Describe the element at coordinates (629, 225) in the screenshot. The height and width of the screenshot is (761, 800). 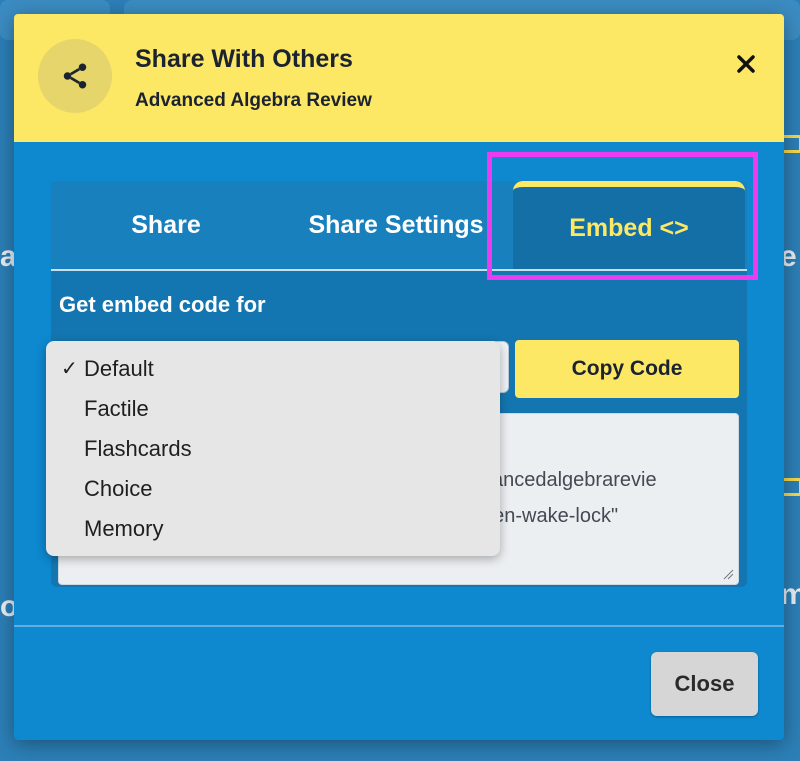
I see `tab-embed: Embed <>` at that location.